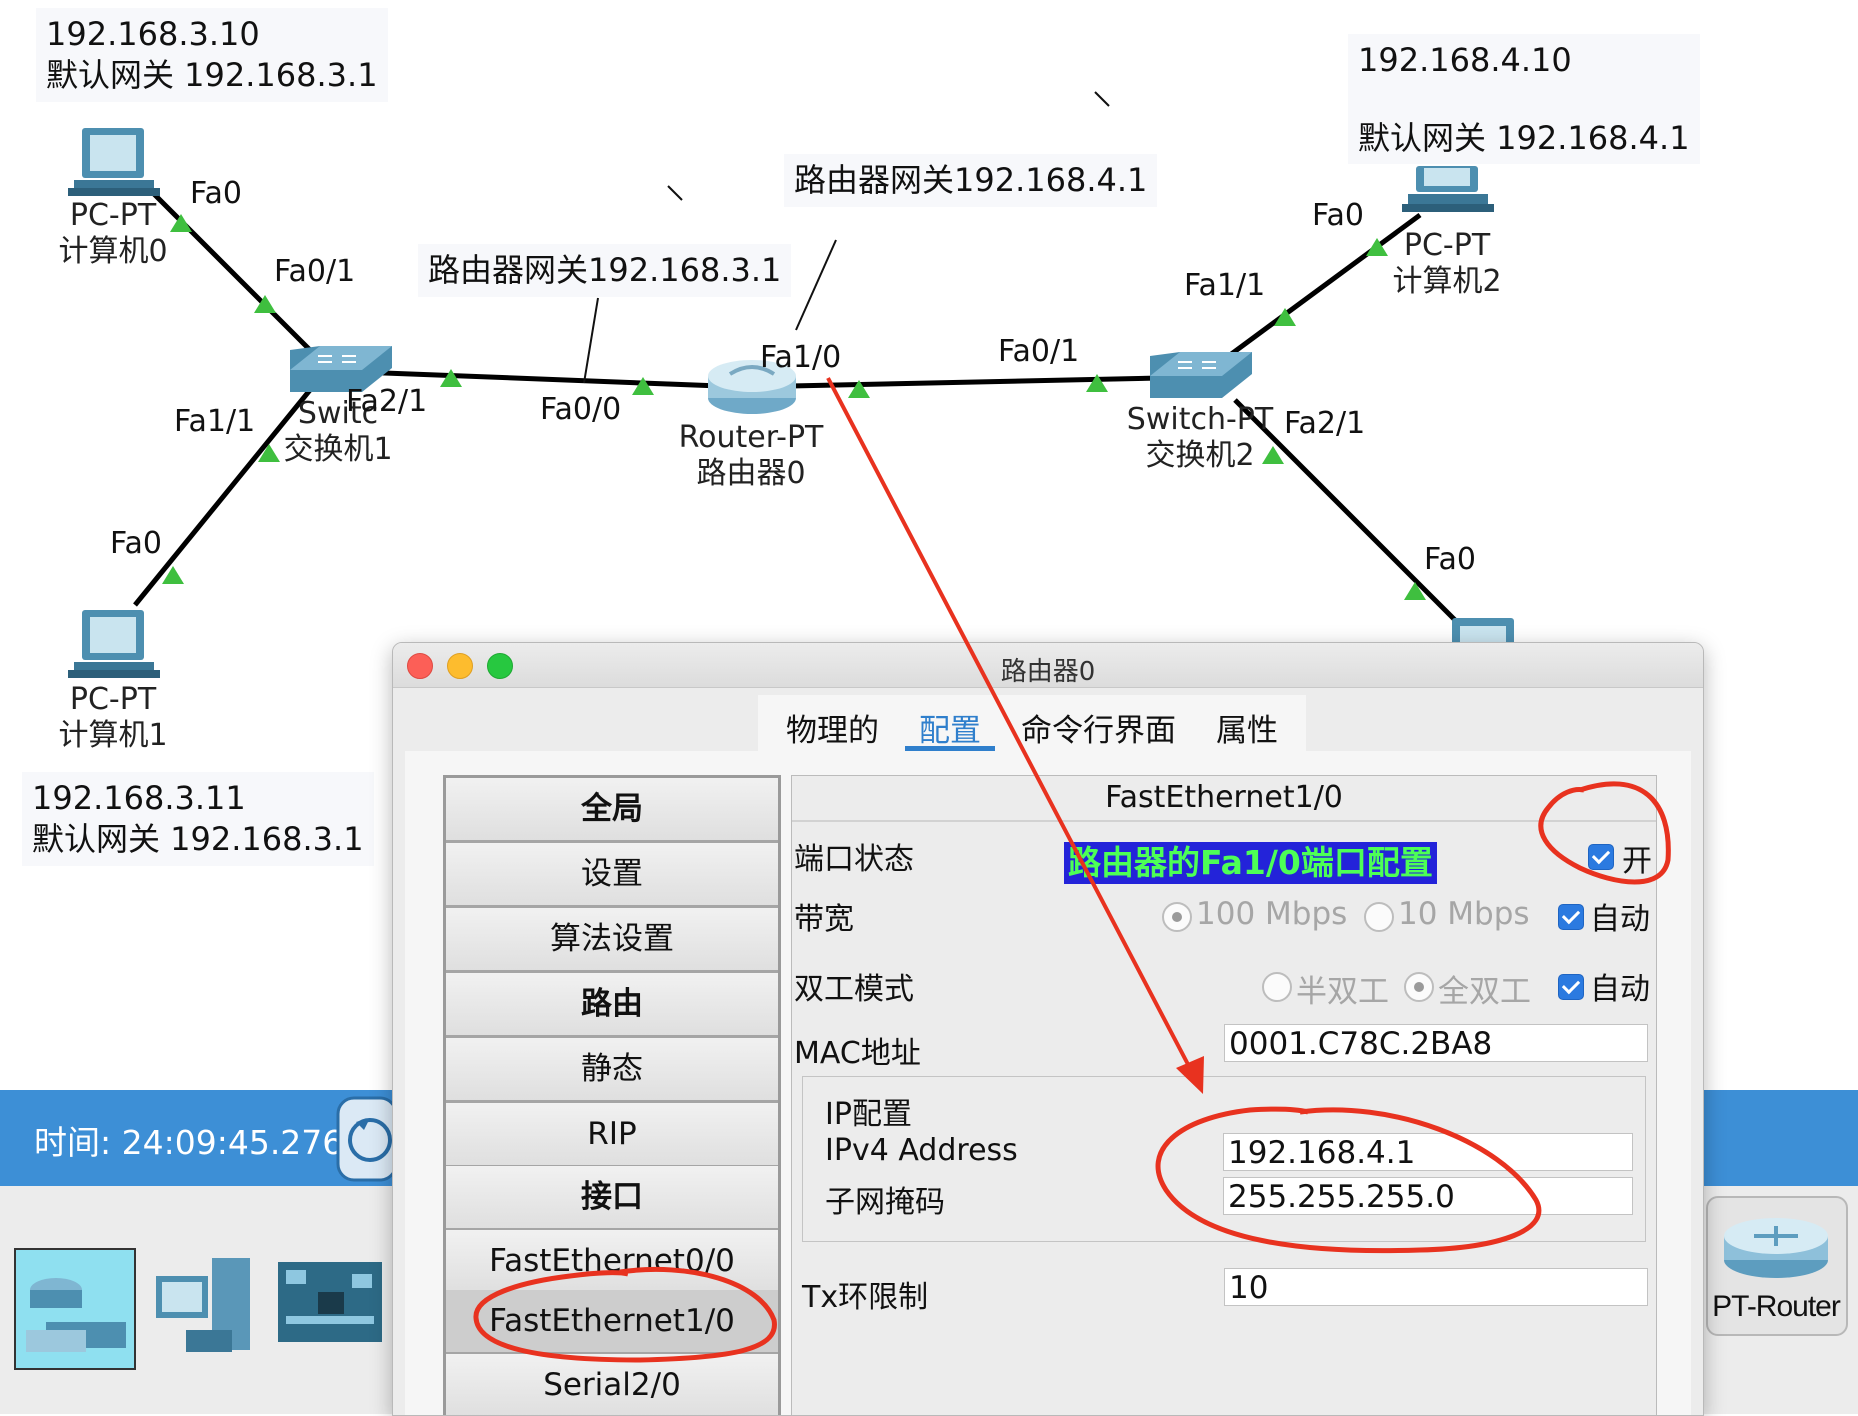 Image resolution: width=1858 pixels, height=1416 pixels. Describe the element at coordinates (1419, 987) in the screenshot. I see `full-duplex-radio` at that location.